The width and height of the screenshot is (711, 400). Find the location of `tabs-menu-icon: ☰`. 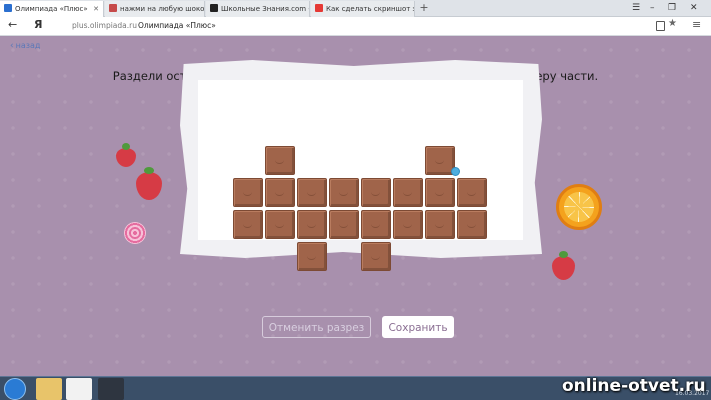

tabs-menu-icon: ☰ is located at coordinates (636, 8).